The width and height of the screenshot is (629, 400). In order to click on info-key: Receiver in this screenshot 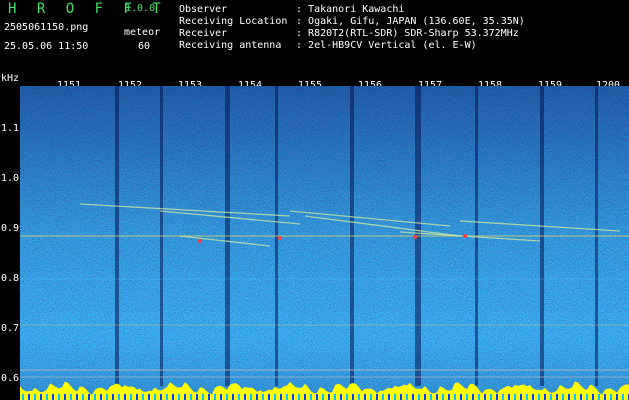, I will do `click(203, 33)`.